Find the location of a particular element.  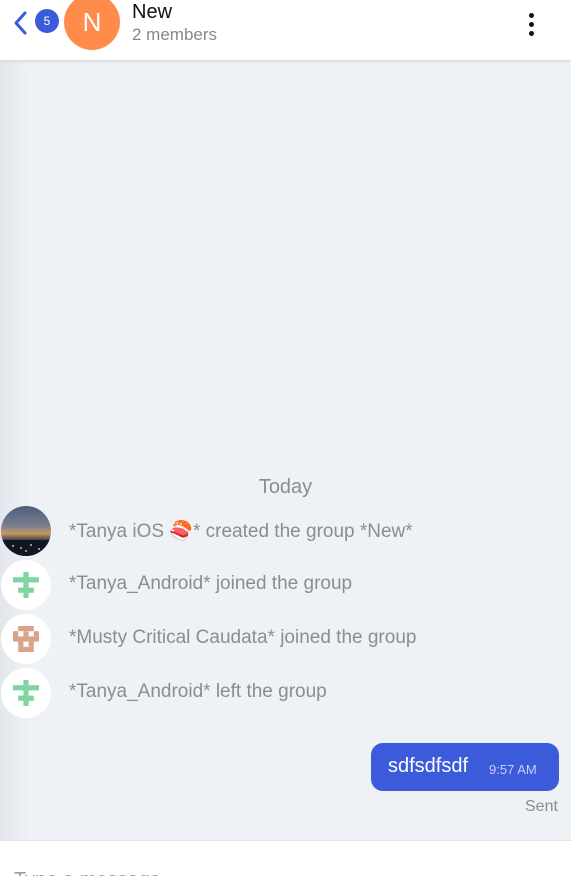

more-vertical-icon is located at coordinates (531, 15).